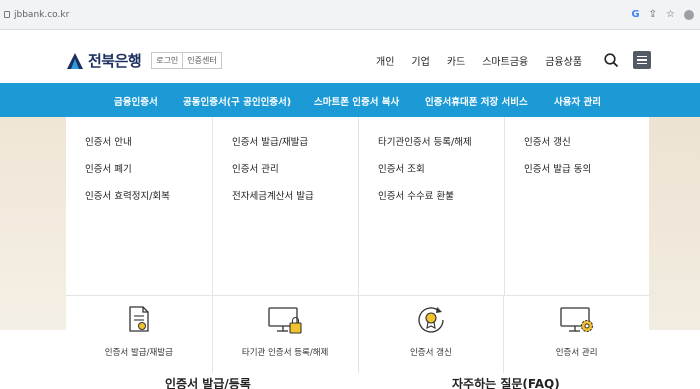 This screenshot has height=389, width=700. Describe the element at coordinates (108, 141) in the screenshot. I see `menu-cert-guide: 인증서 안내` at that location.